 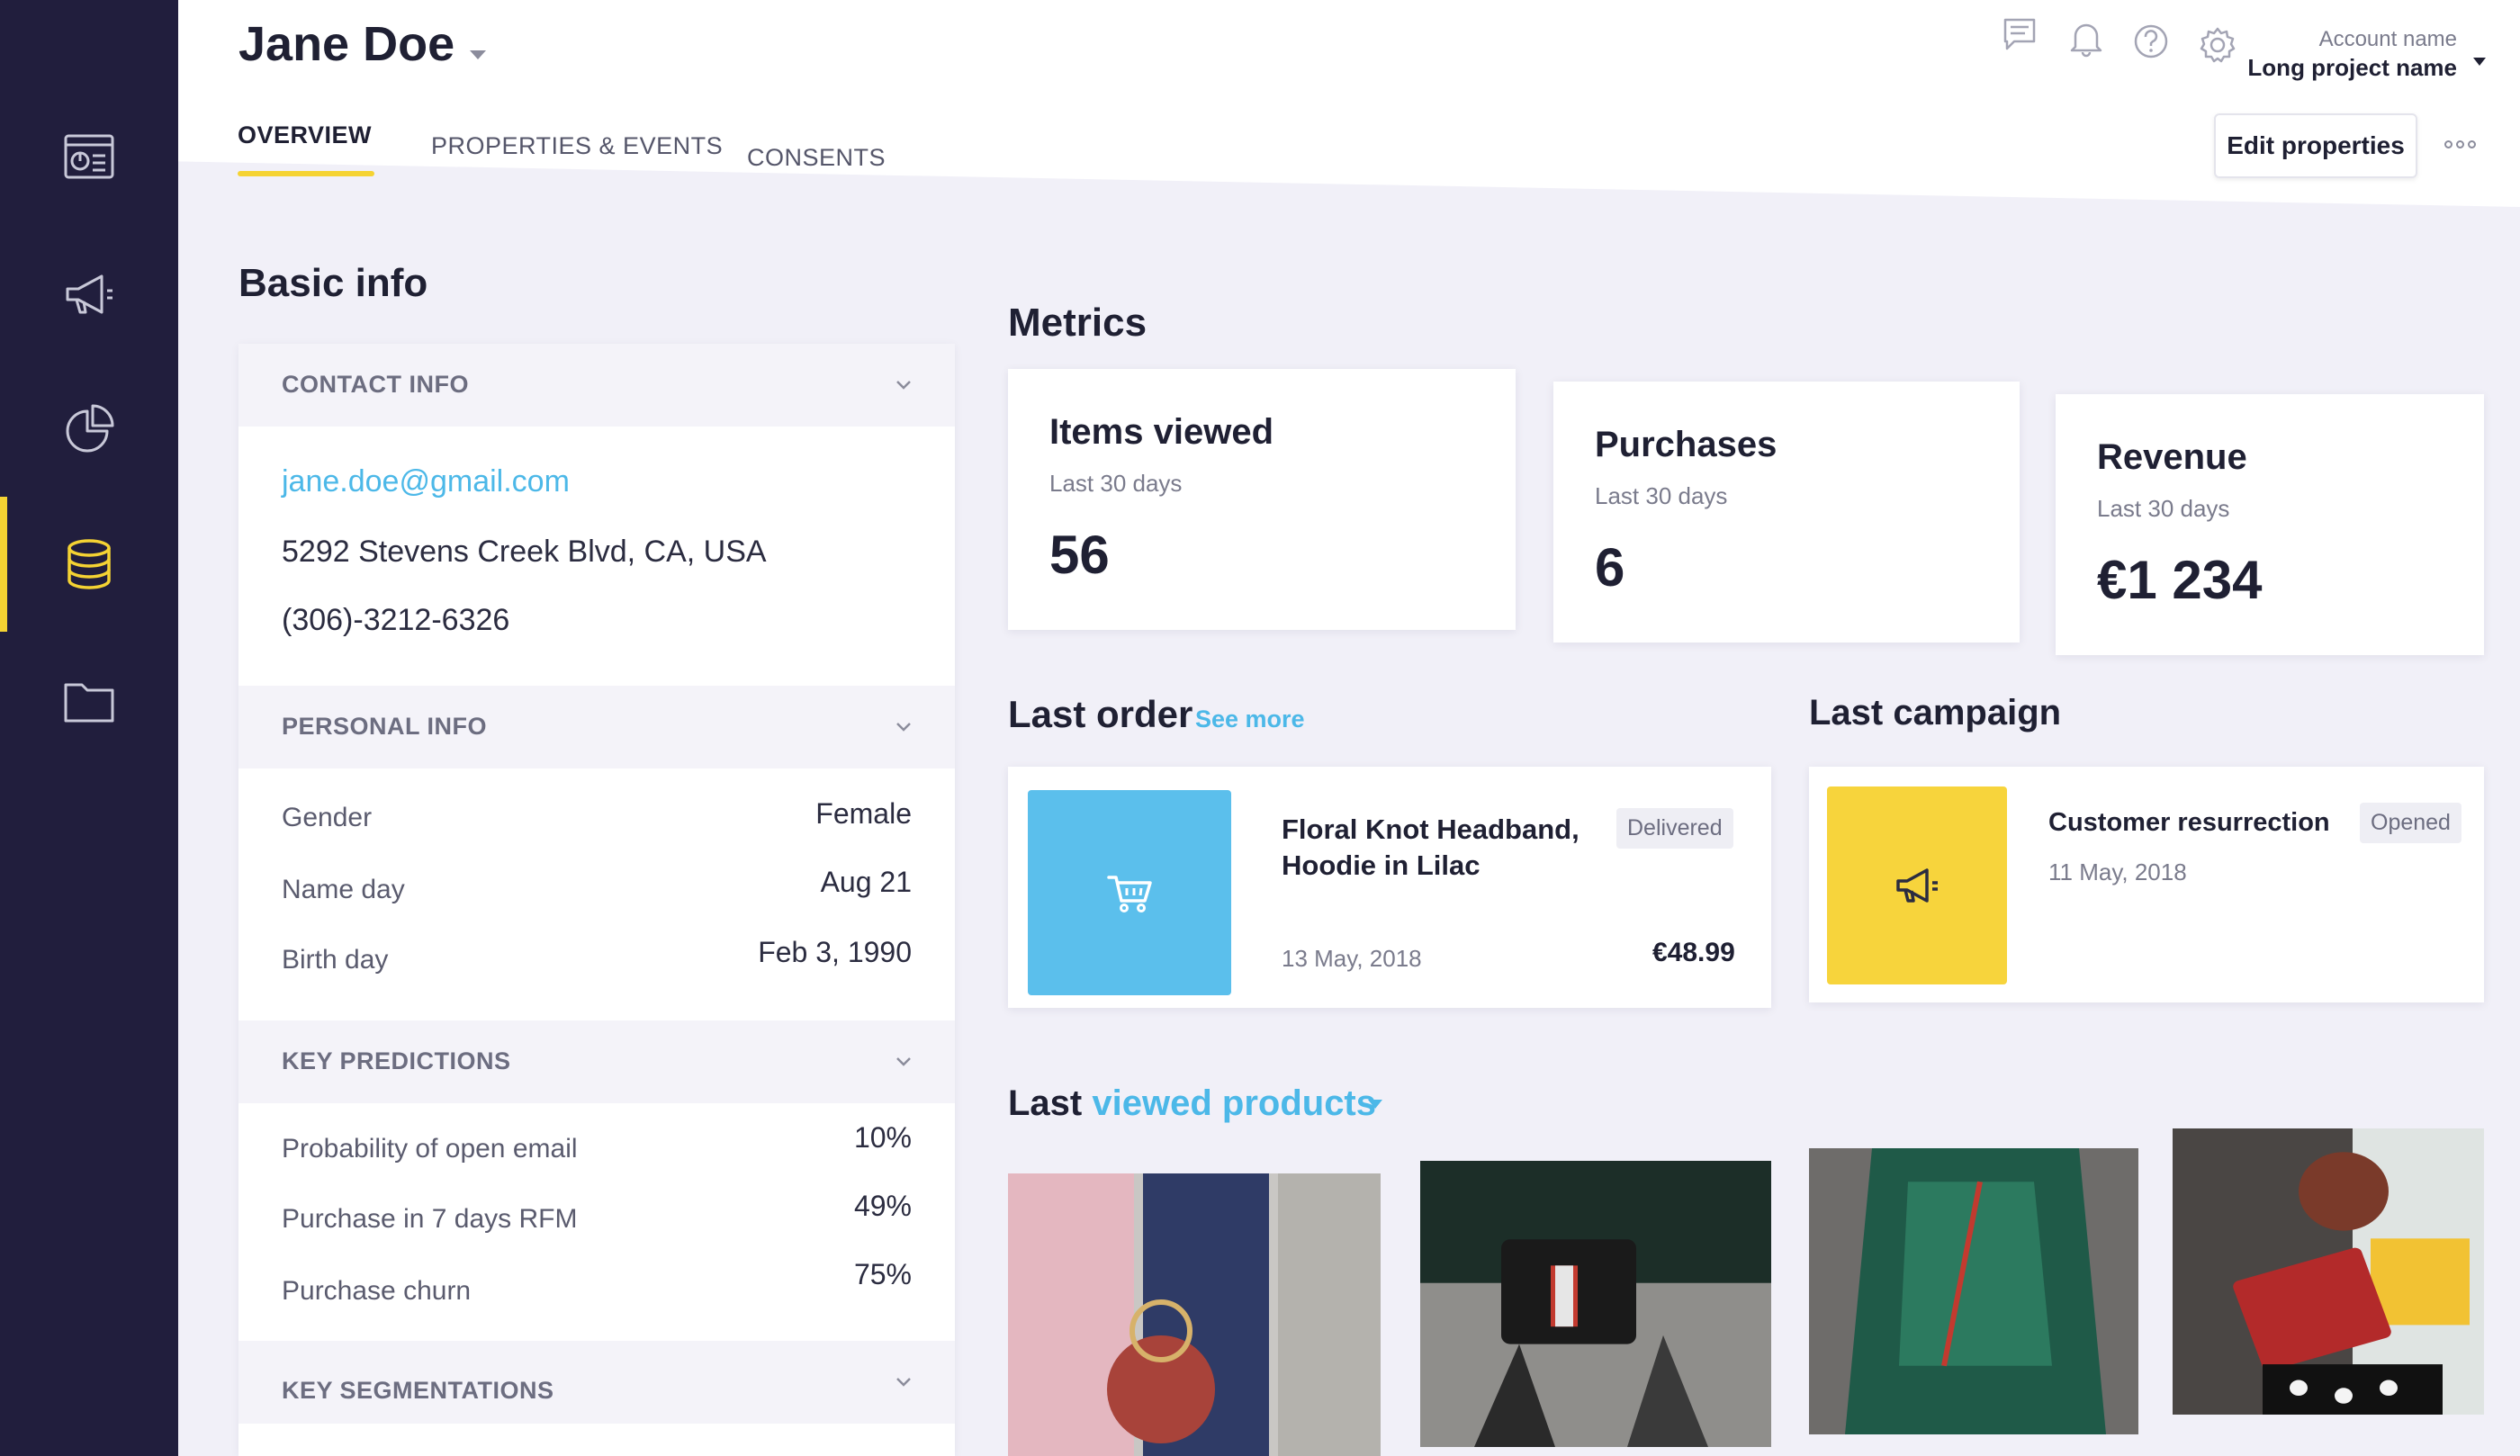 What do you see at coordinates (430, 1149) in the screenshot?
I see `open-email-probability-label: Probability of open email` at bounding box center [430, 1149].